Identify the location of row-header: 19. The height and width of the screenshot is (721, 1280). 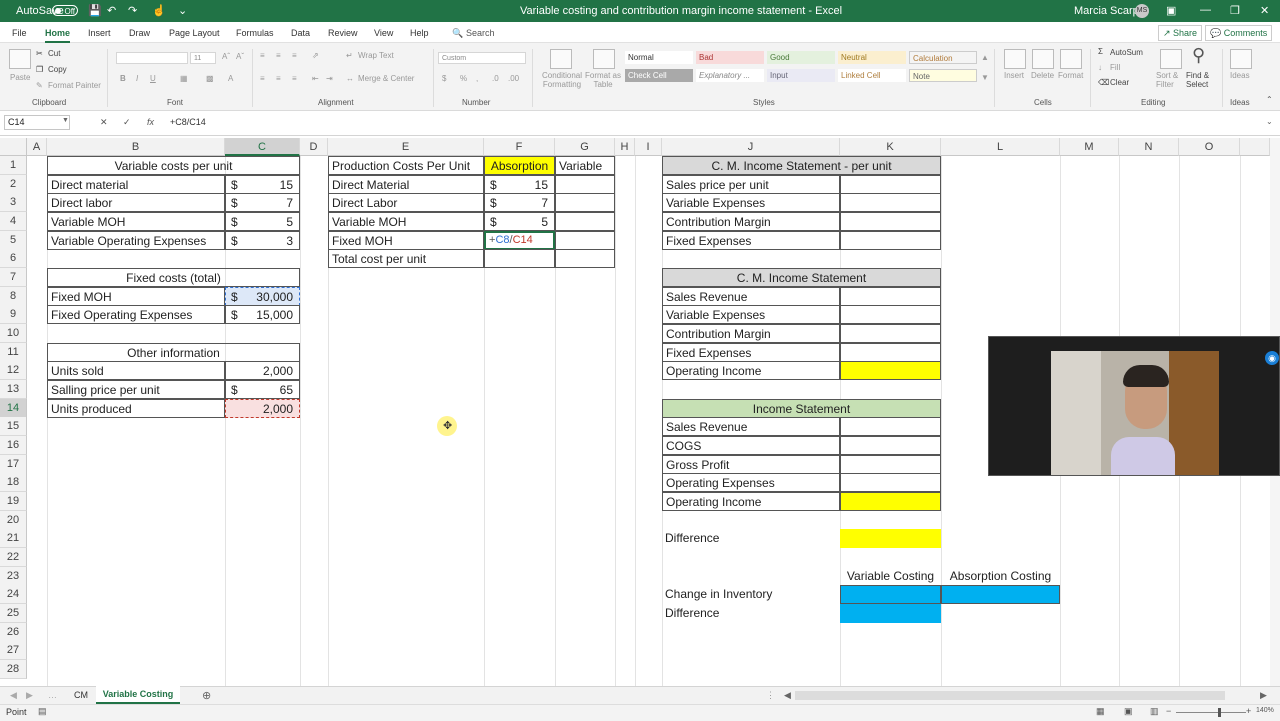
(13, 501).